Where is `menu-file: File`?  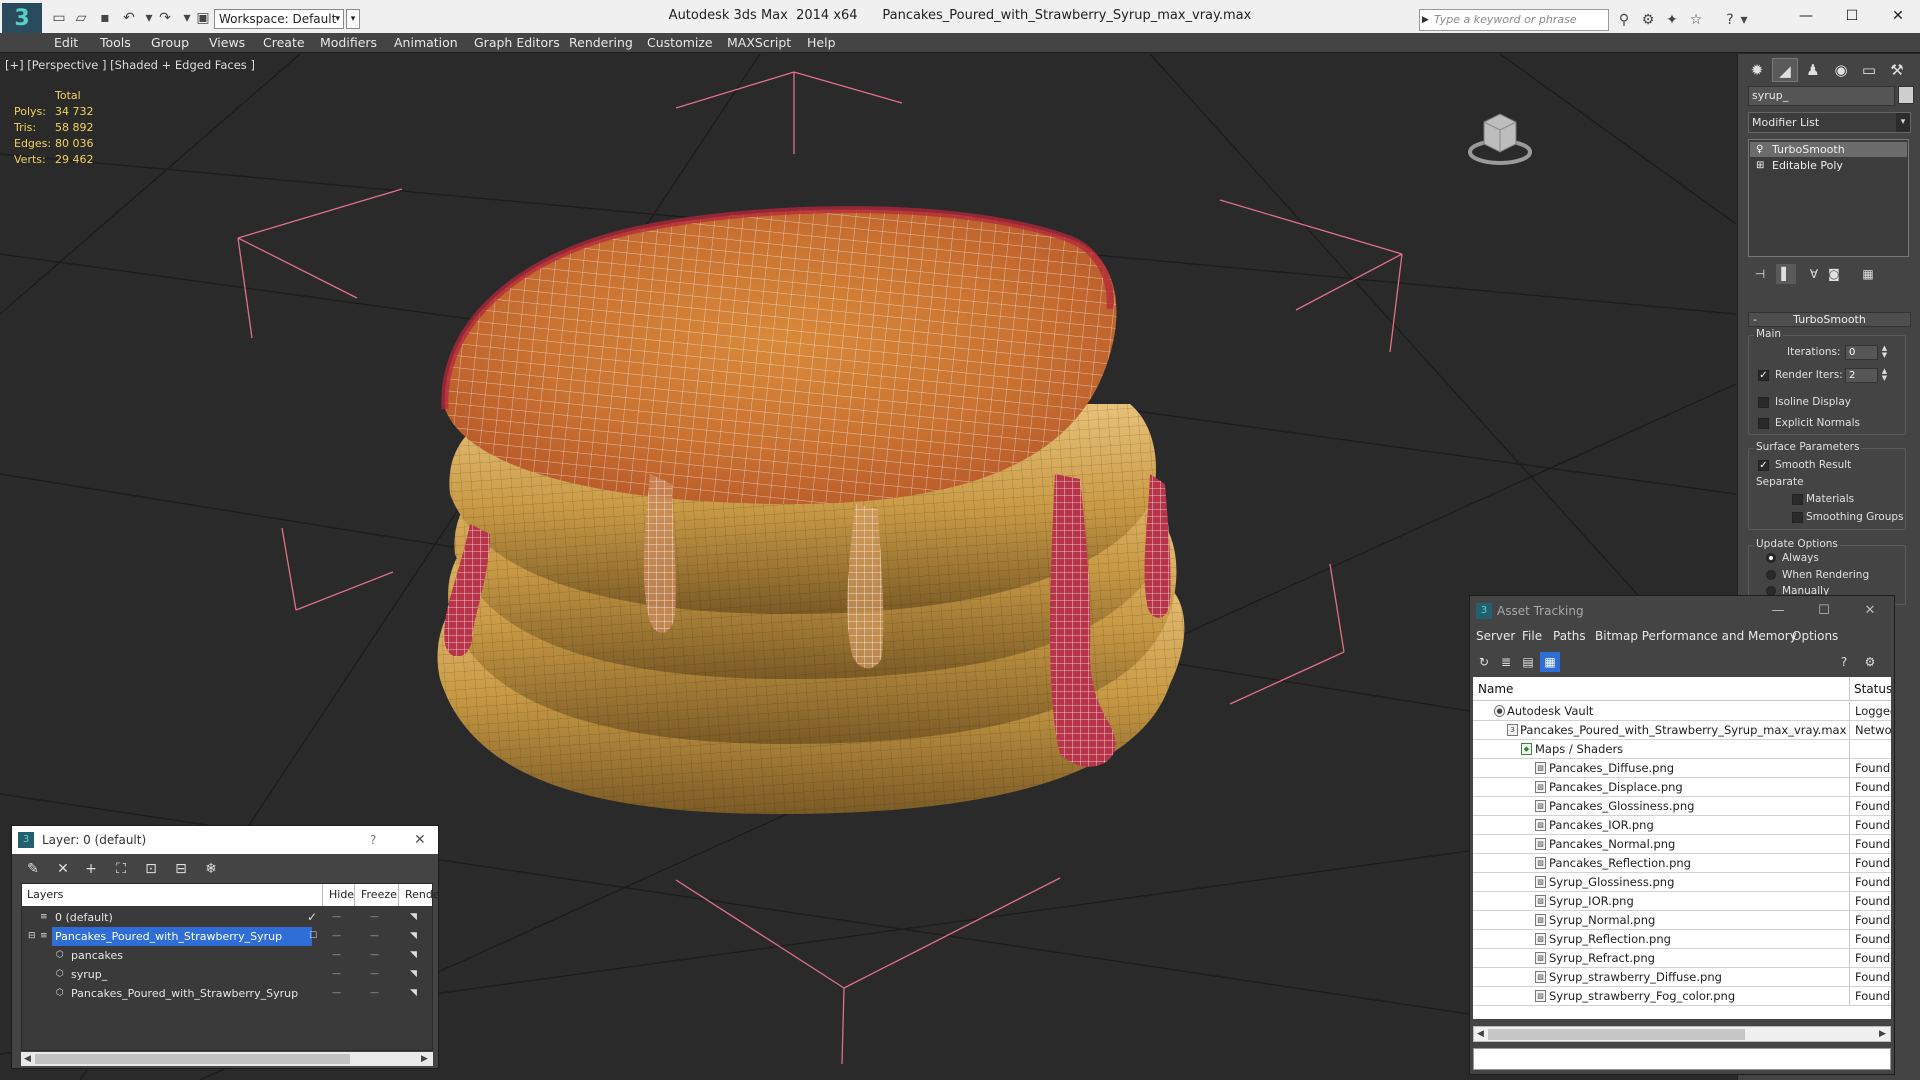
menu-file: File is located at coordinates (1532, 636).